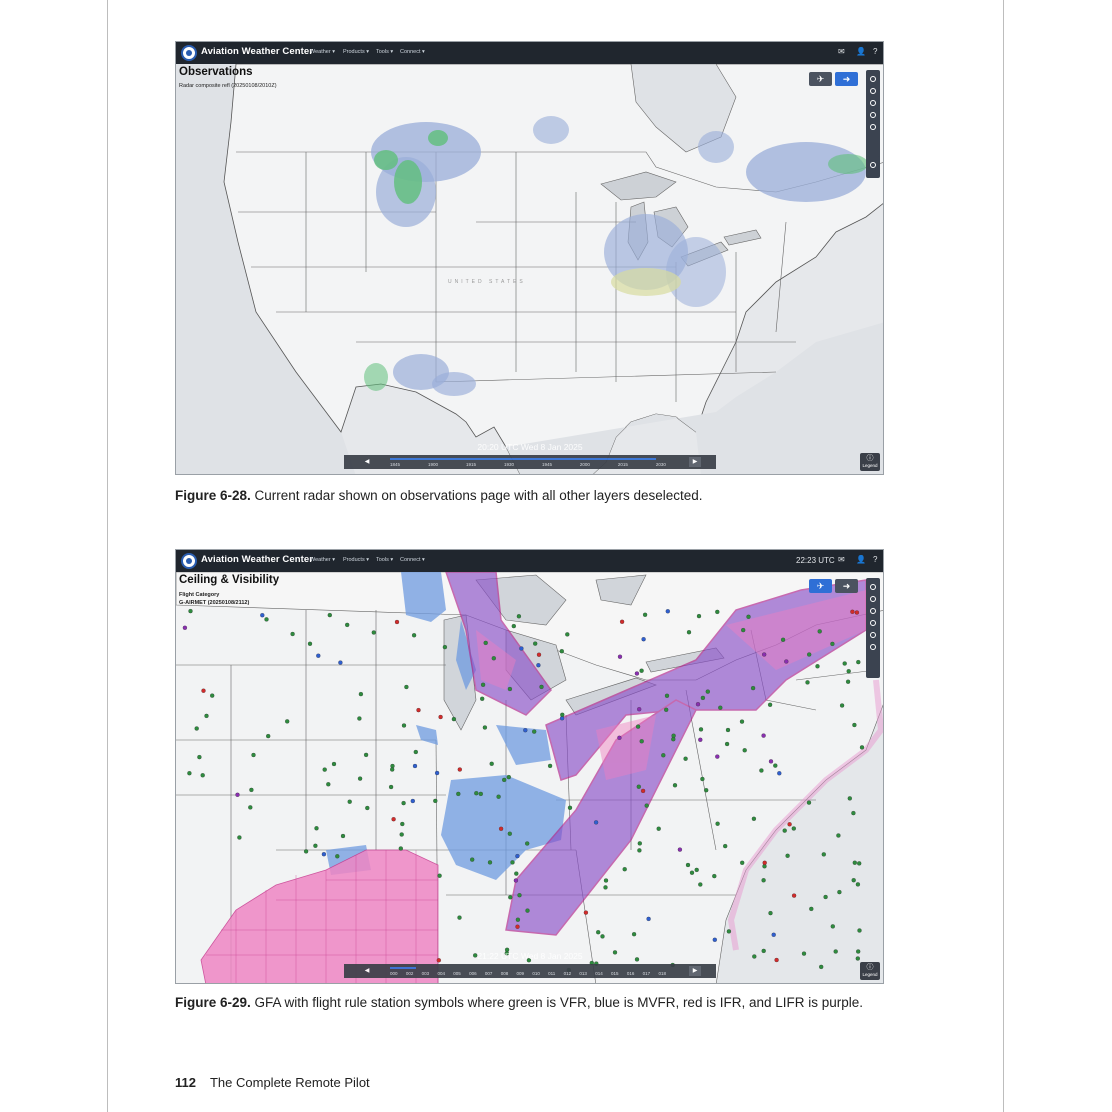 This screenshot has width=1112, height=1112. Describe the element at coordinates (873, 165) in the screenshot. I see `zoom-in-icon` at that location.